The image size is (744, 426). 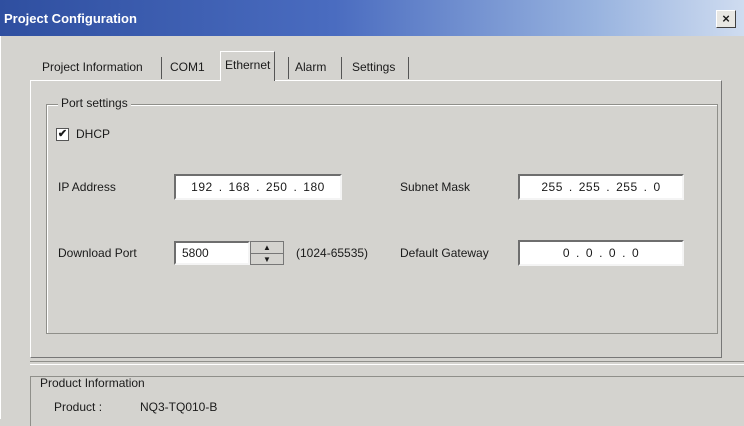 What do you see at coordinates (94, 103) in the screenshot?
I see `port-settings-legend: Port settings` at bounding box center [94, 103].